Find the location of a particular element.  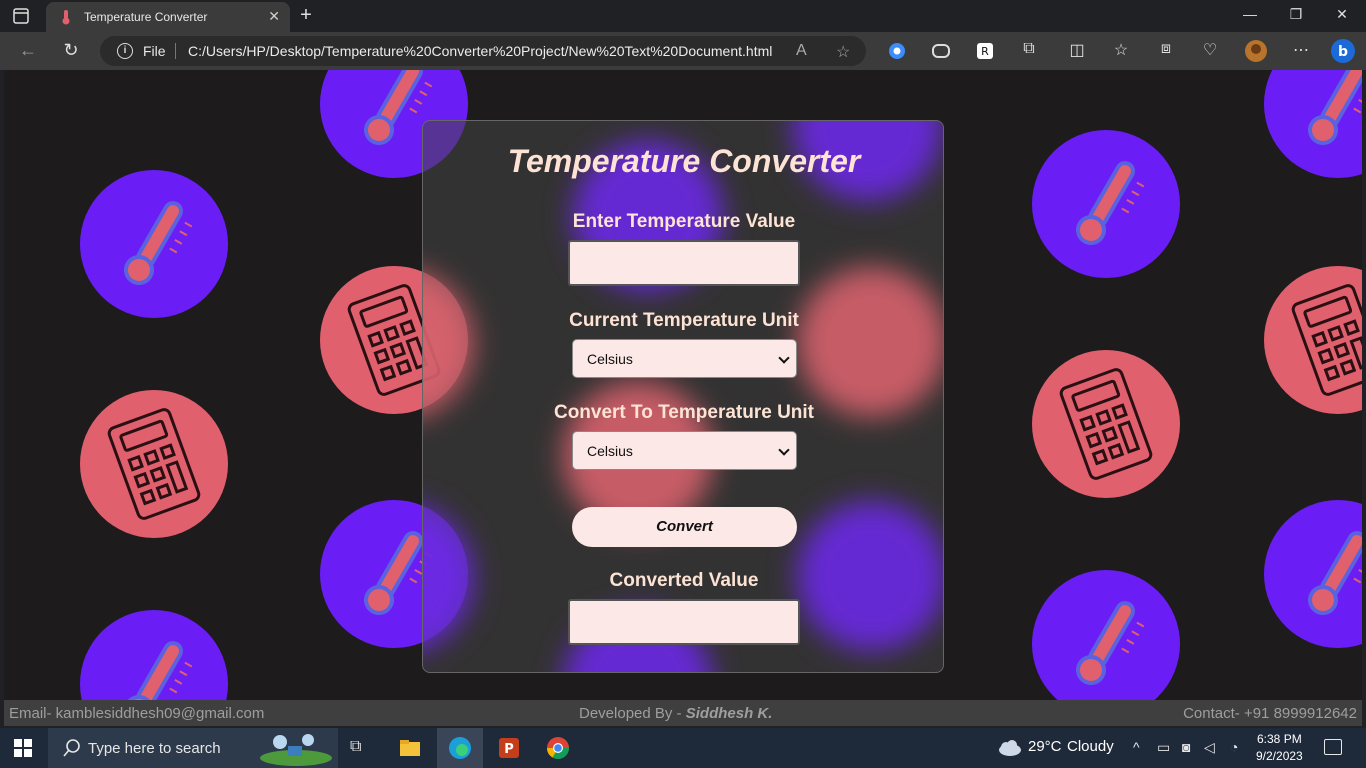

footer-email: Email- kamblesiddhesh09@gmail.com is located at coordinates (137, 713).